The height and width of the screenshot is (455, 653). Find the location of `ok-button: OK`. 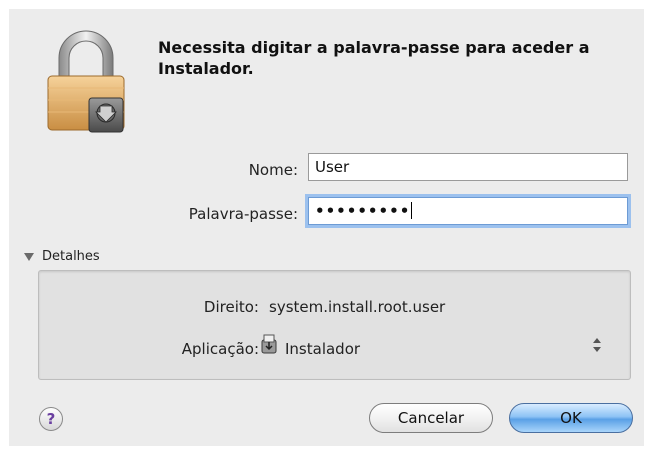

ok-button: OK is located at coordinates (571, 418).